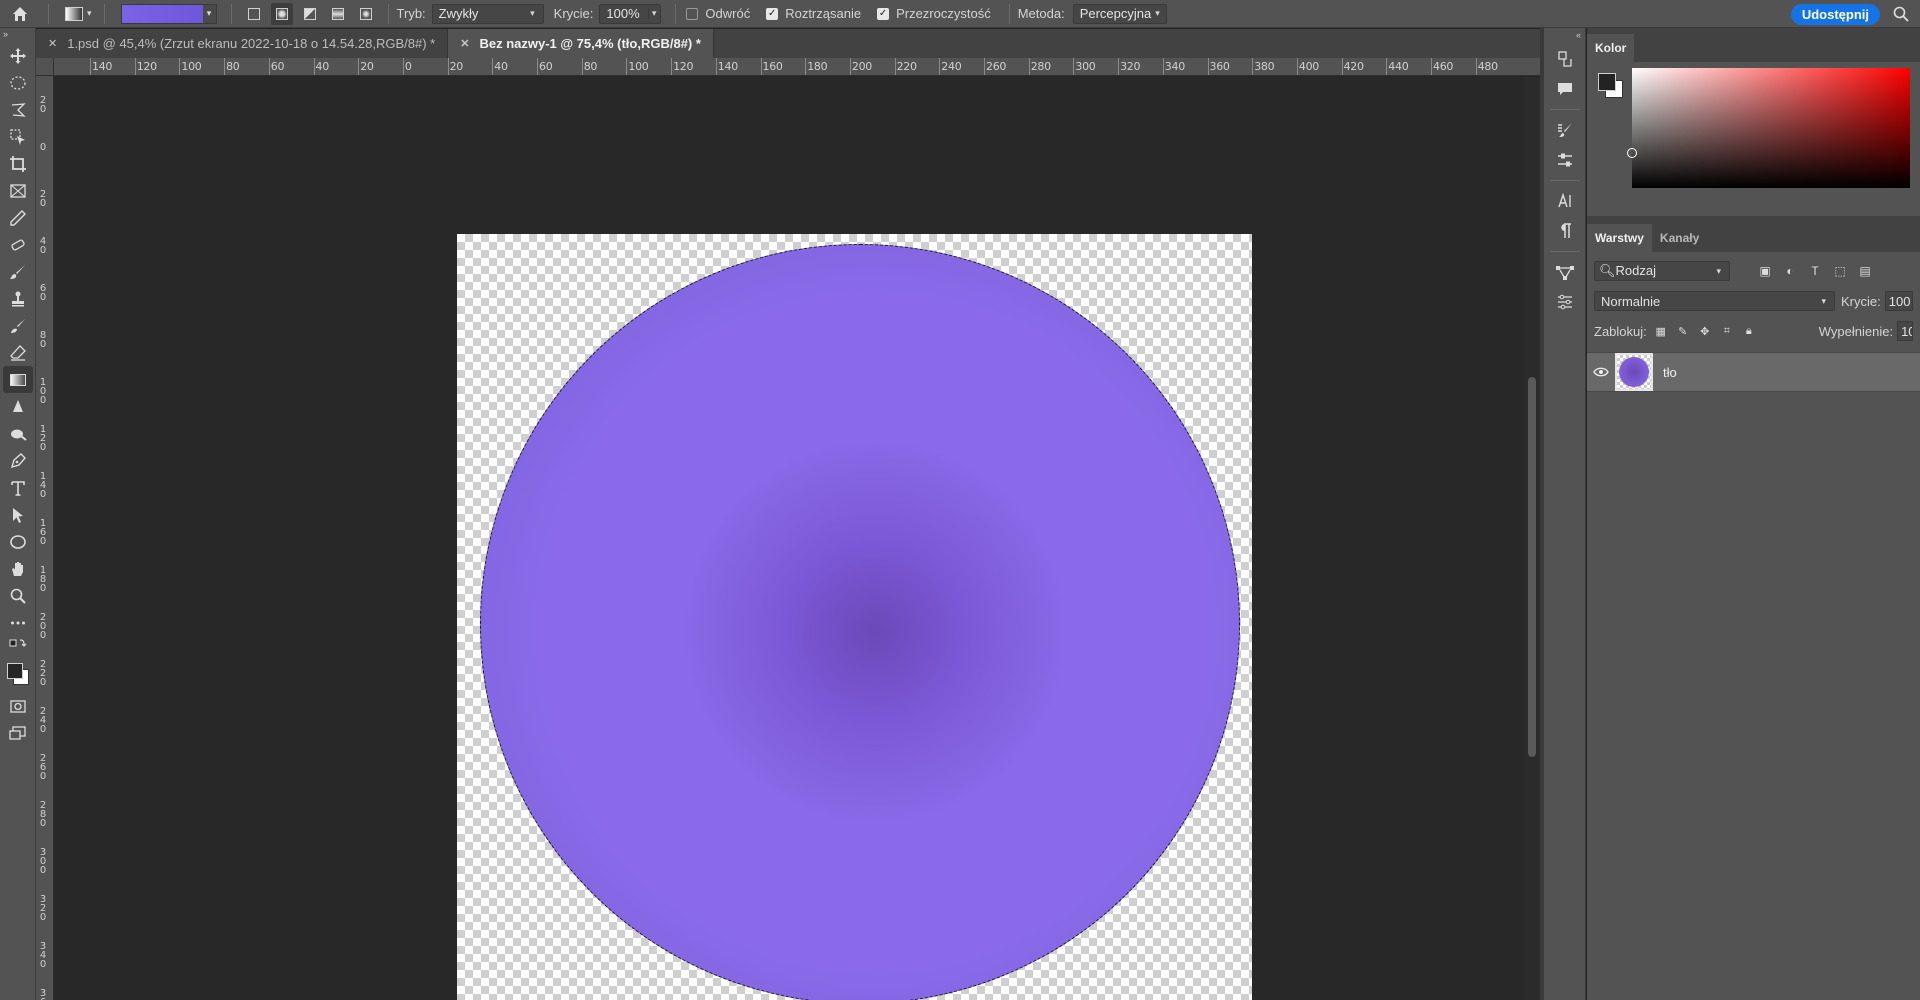 The width and height of the screenshot is (1920, 1000). Describe the element at coordinates (772, 13) in the screenshot. I see `dither-checkbox: ✓` at that location.